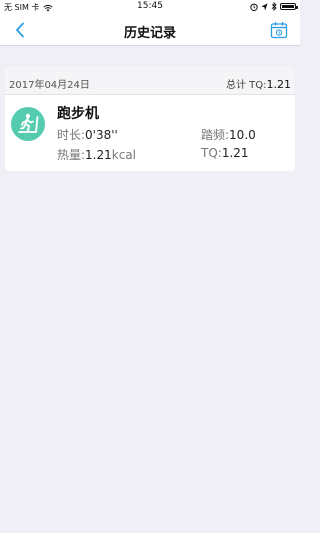 This screenshot has width=320, height=533. I want to click on bluetooth-icon, so click(274, 6).